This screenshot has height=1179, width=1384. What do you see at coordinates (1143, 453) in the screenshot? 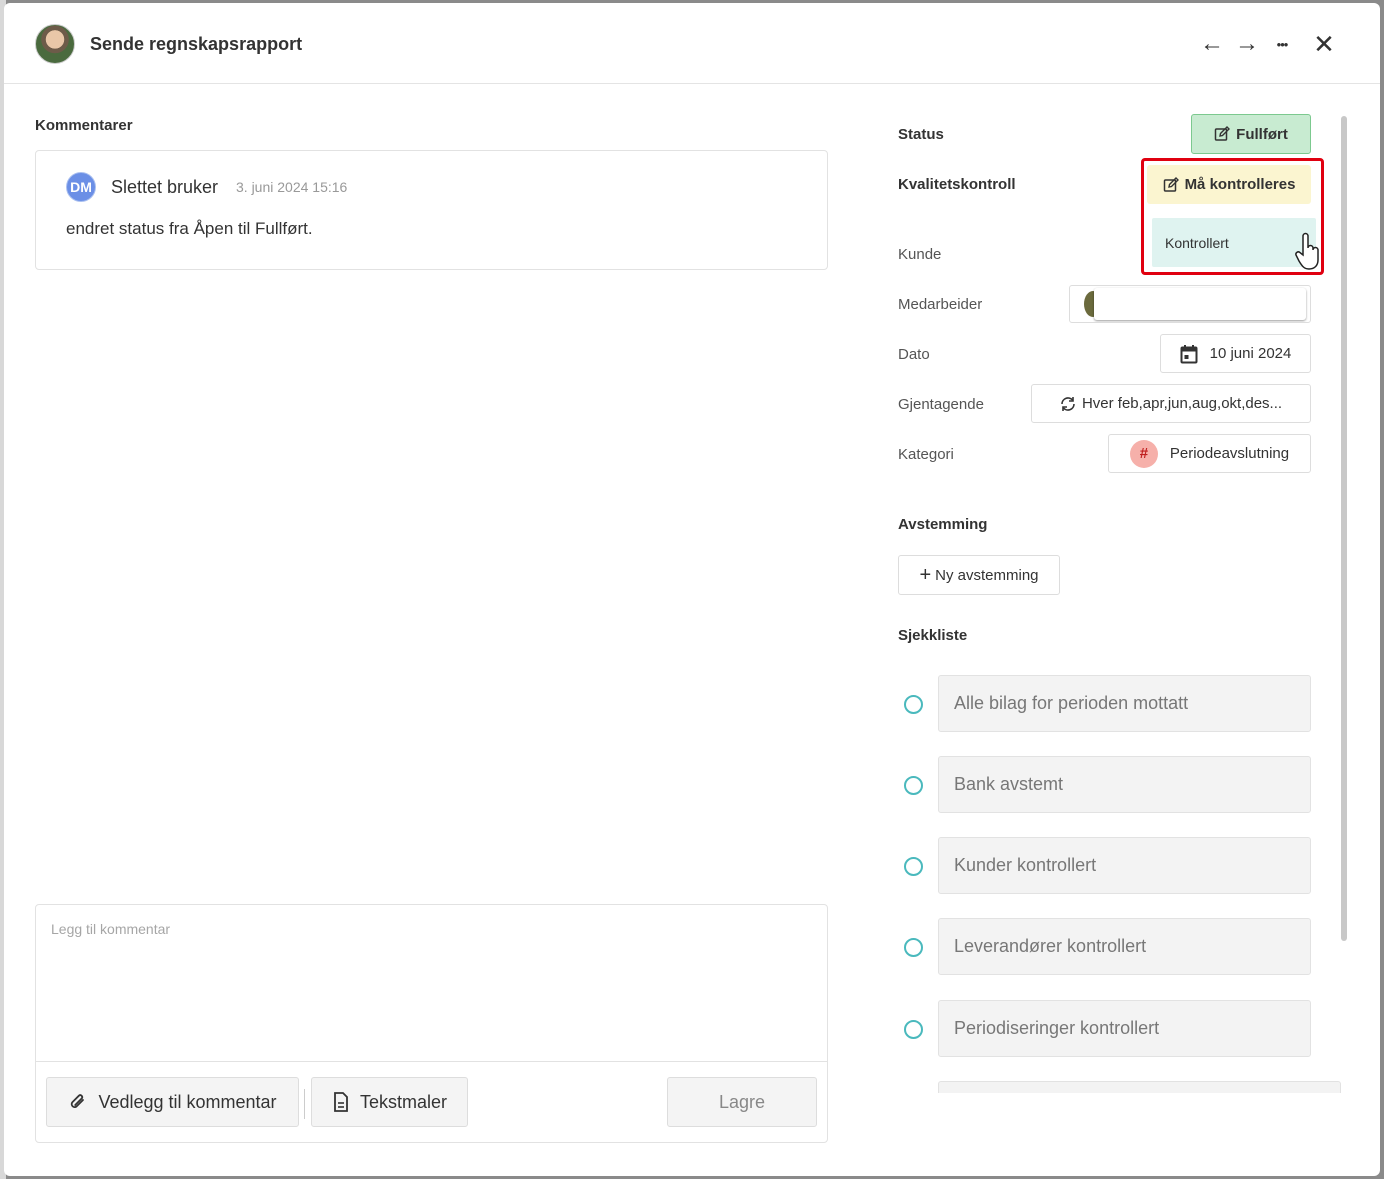
I see `hashtag-icon: #` at bounding box center [1143, 453].